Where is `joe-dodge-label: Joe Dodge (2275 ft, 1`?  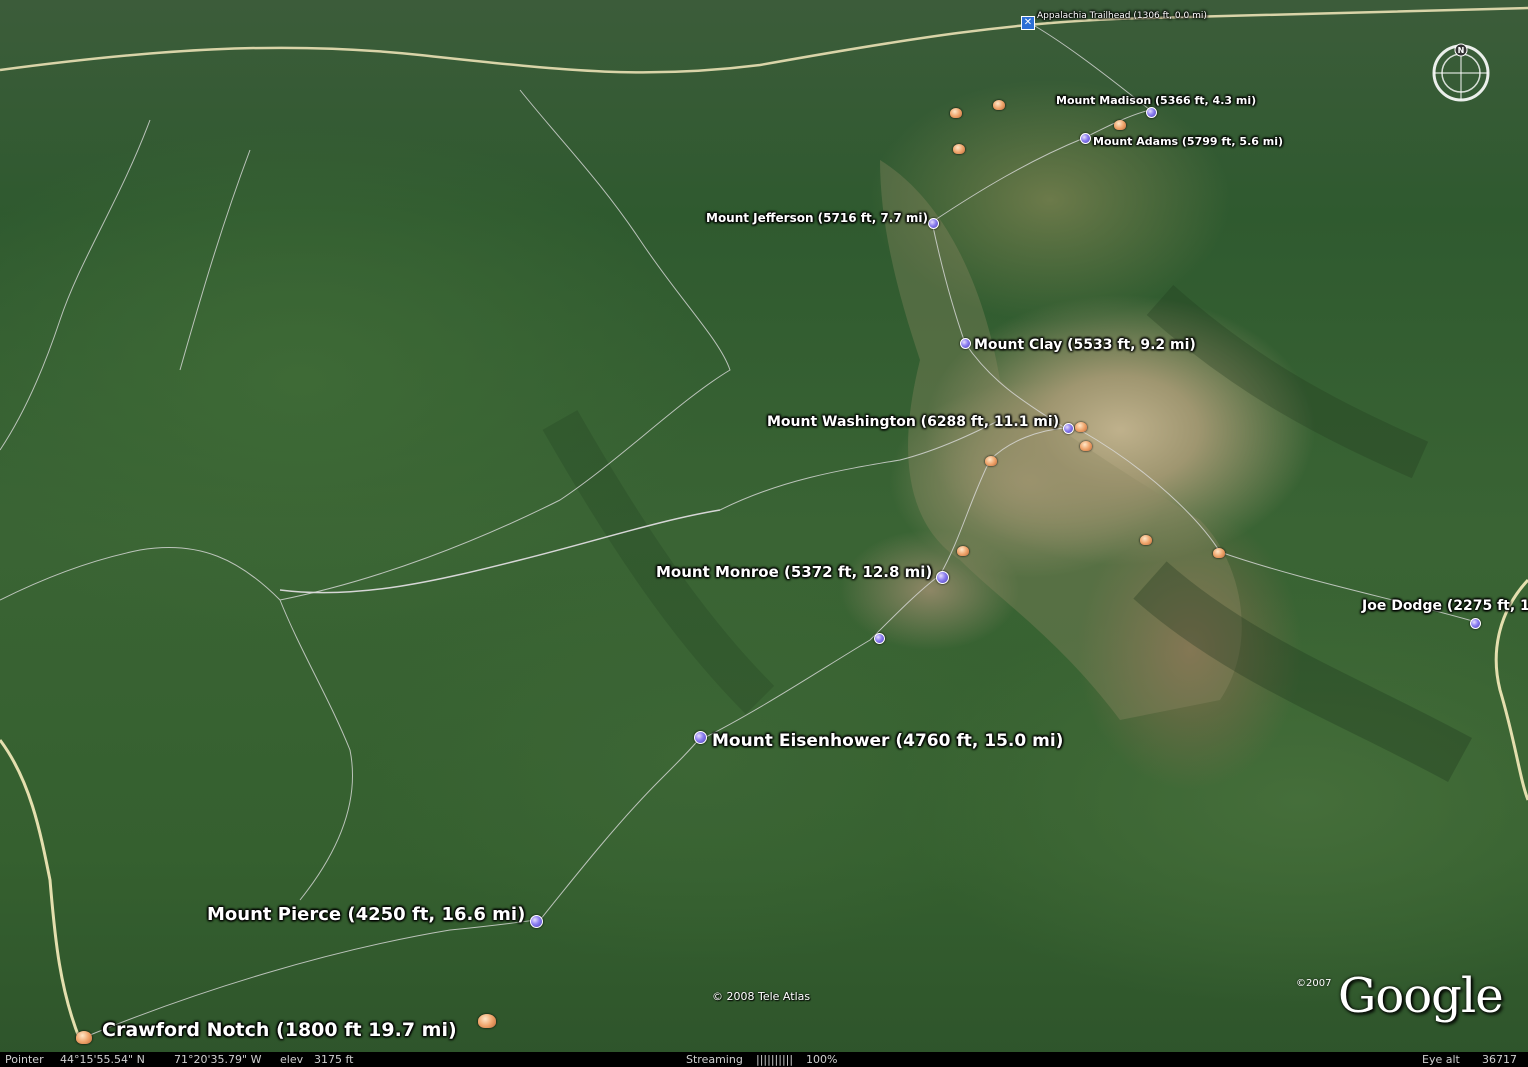 joe-dodge-label: Joe Dodge (2275 ft, 1 is located at coordinates (1445, 606).